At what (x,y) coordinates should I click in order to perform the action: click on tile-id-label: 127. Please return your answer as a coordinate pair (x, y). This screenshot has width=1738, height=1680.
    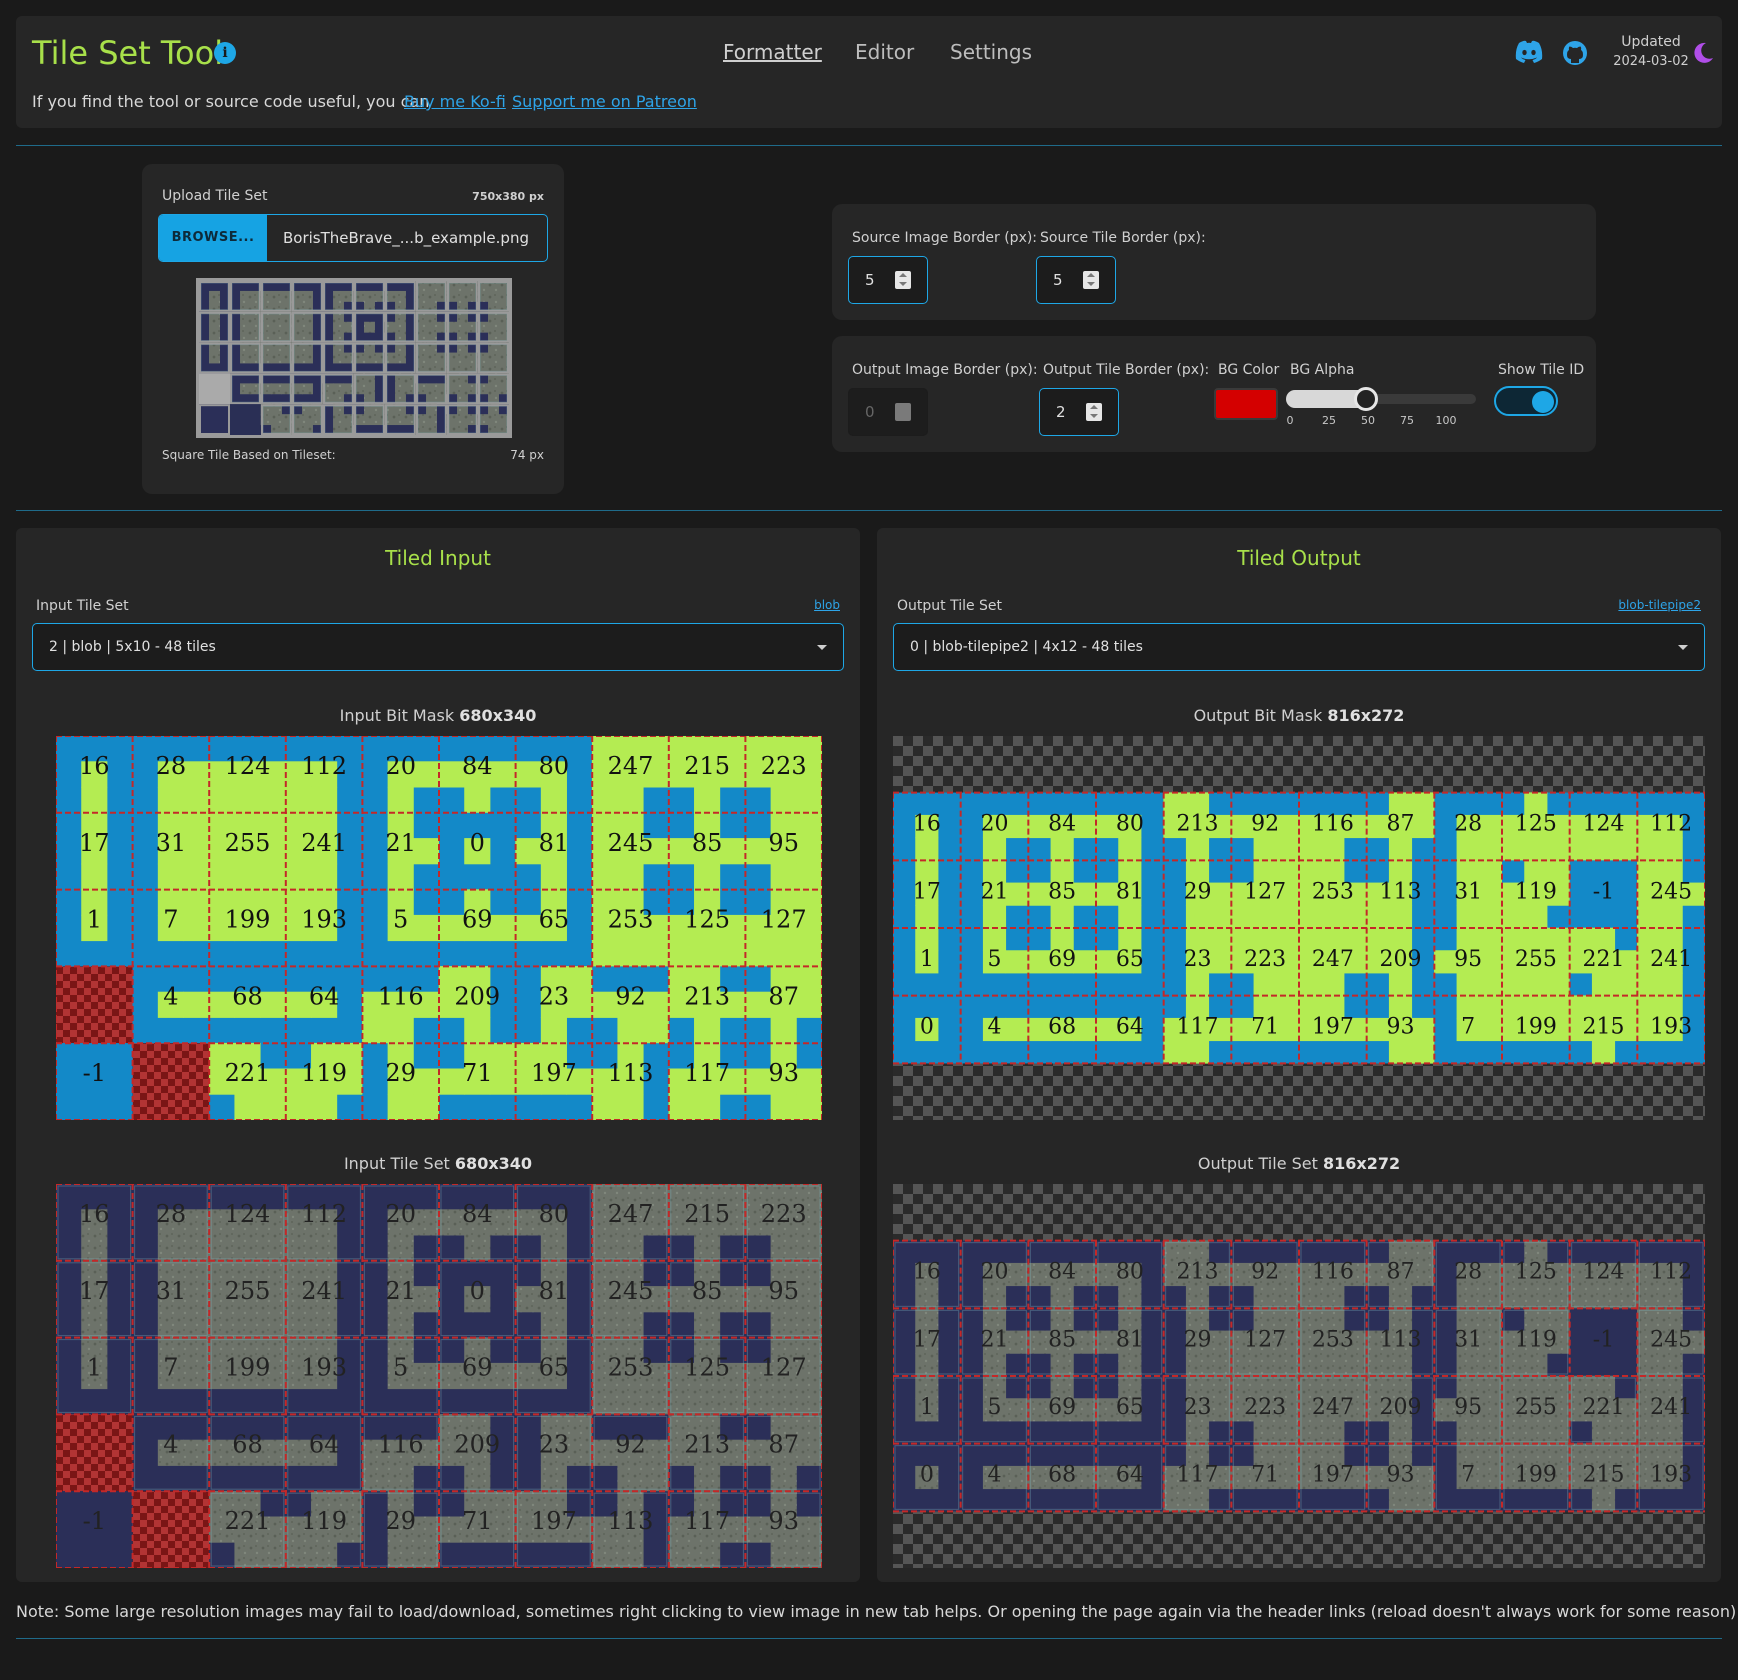
    Looking at the image, I should click on (1265, 1339).